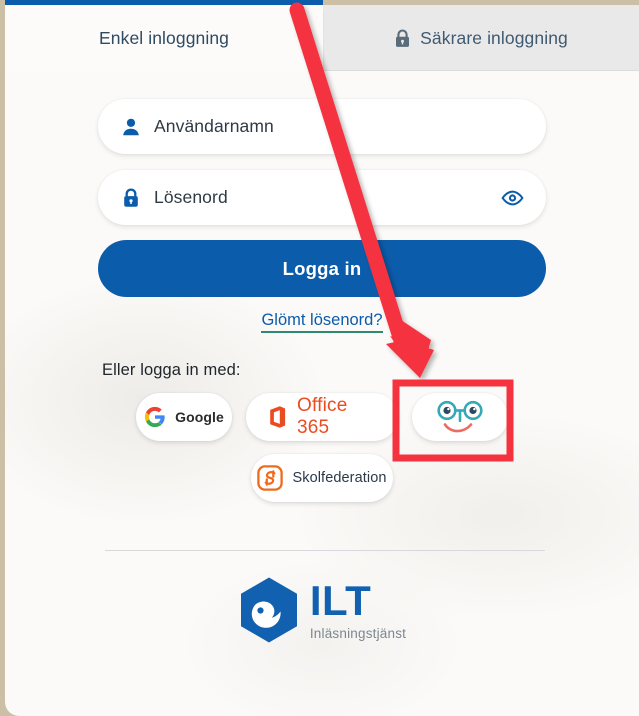  Describe the element at coordinates (270, 478) in the screenshot. I see `skolfederation-icon` at that location.